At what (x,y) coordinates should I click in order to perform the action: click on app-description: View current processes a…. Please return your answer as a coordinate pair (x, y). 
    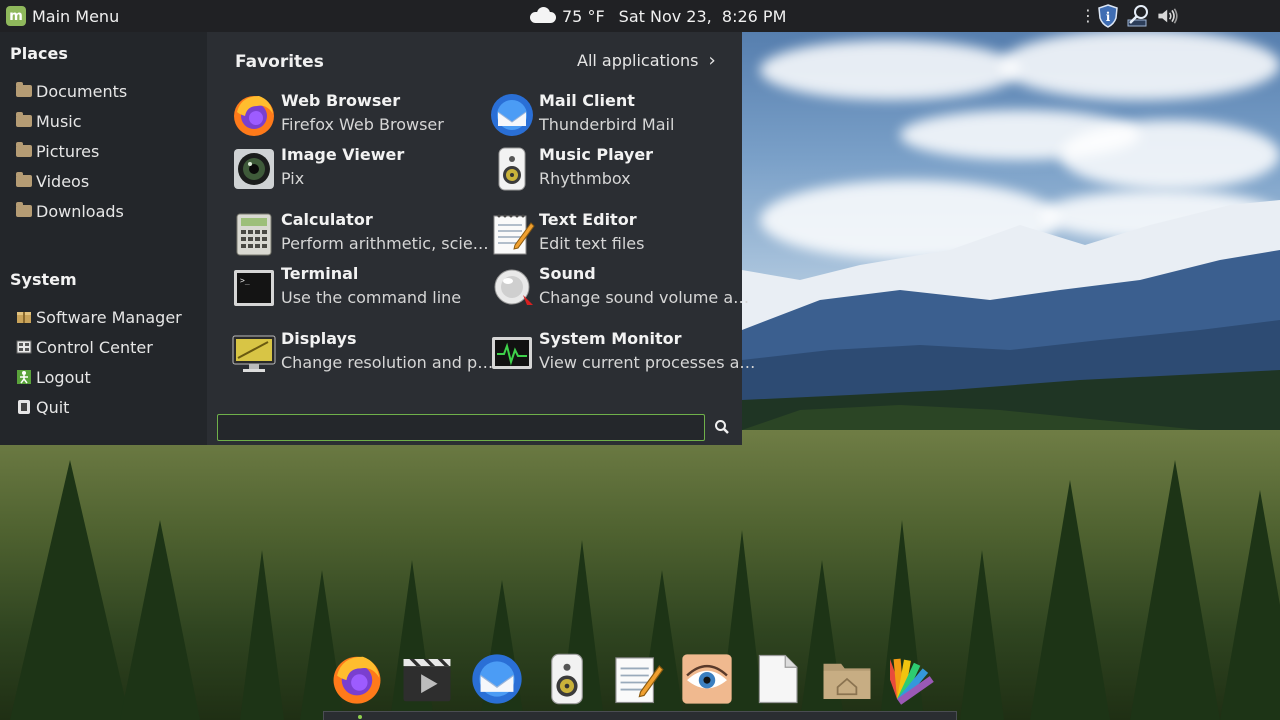
    Looking at the image, I should click on (647, 362).